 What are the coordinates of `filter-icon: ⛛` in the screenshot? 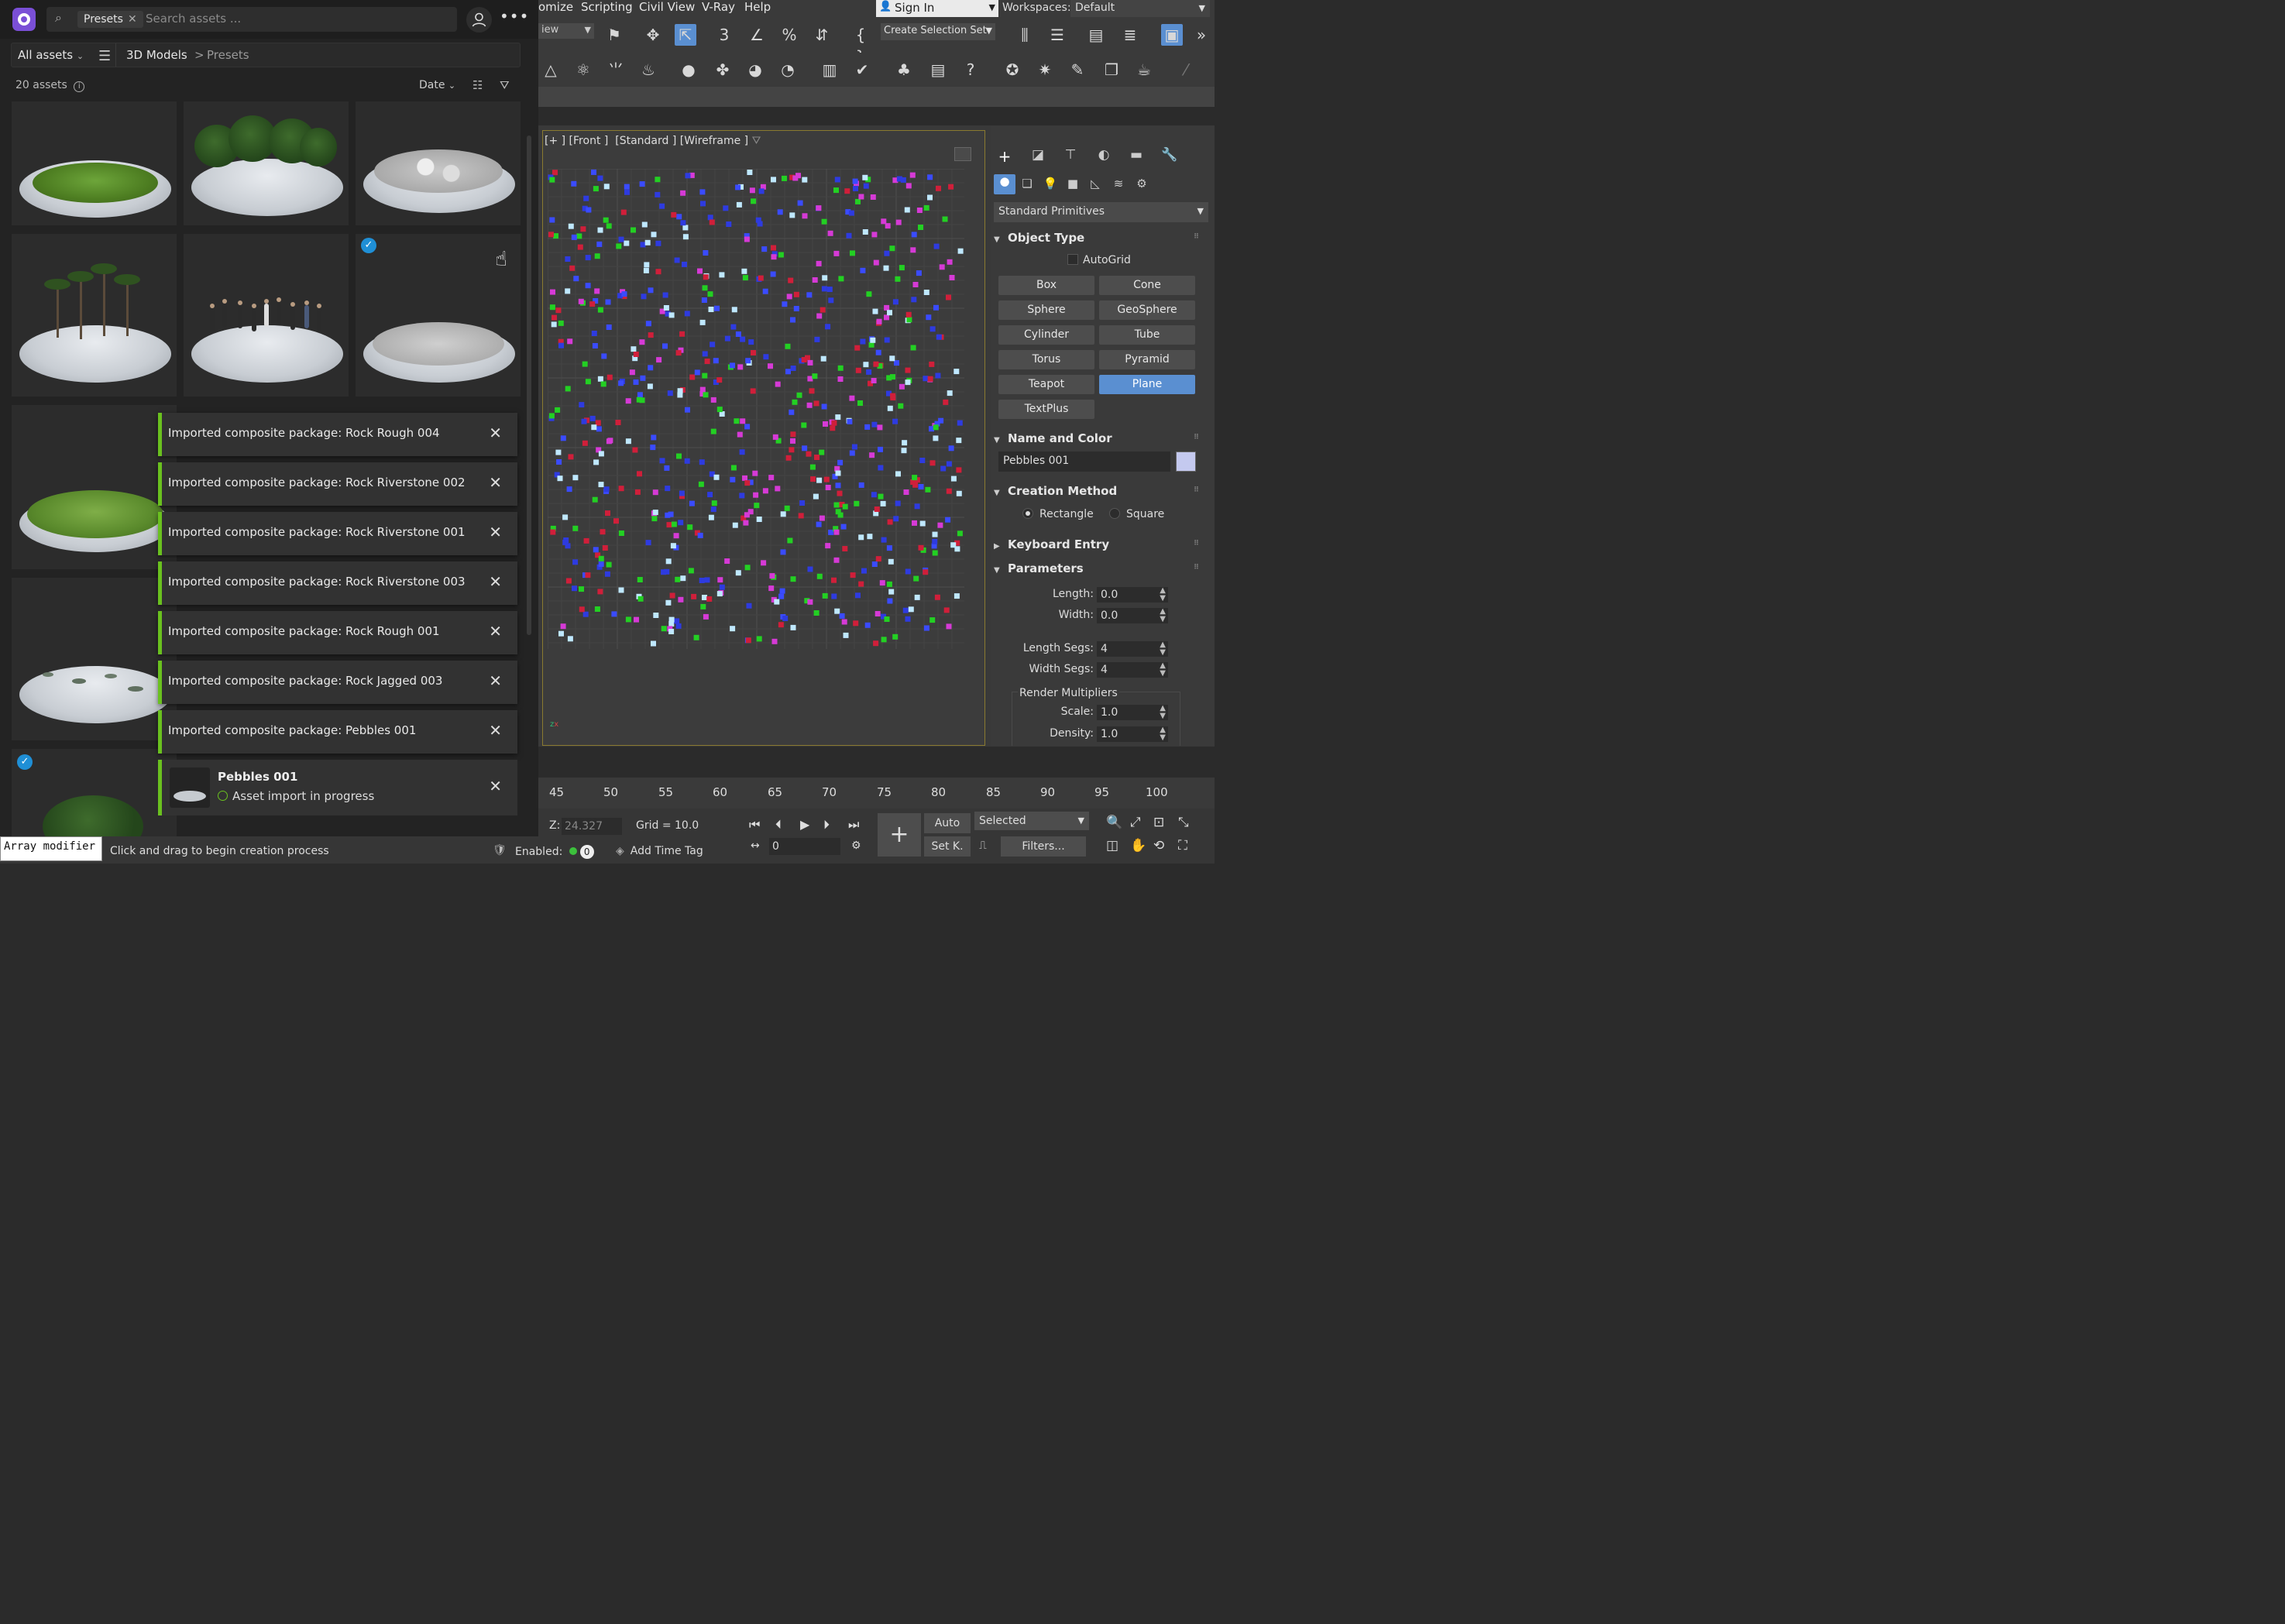 It's located at (505, 85).